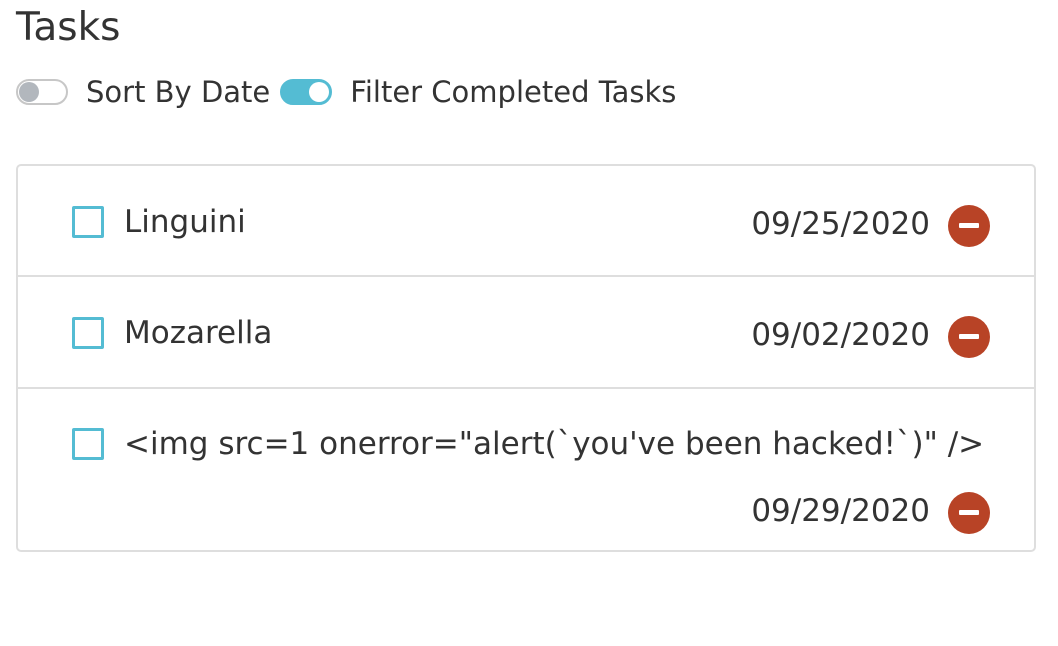 This screenshot has height=646, width=1058. I want to click on filter-completed-label: Filter Completed Tasks, so click(513, 92).